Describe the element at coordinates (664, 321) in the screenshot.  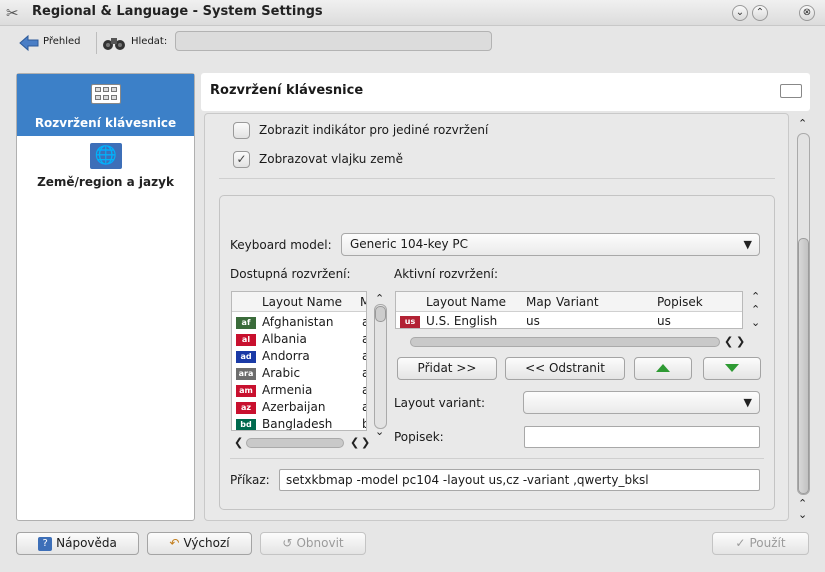
I see `popisek-cell: us` at that location.